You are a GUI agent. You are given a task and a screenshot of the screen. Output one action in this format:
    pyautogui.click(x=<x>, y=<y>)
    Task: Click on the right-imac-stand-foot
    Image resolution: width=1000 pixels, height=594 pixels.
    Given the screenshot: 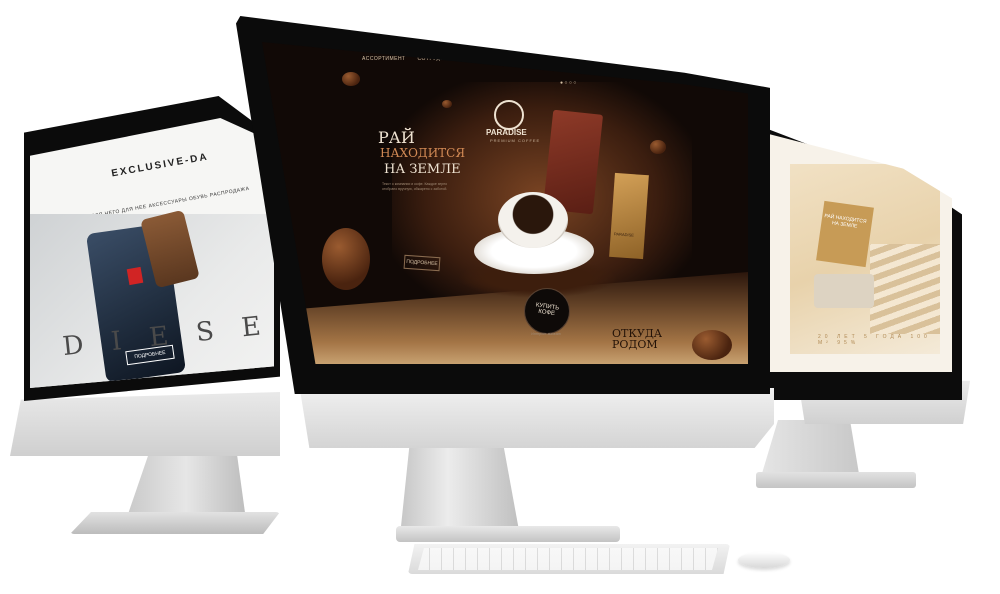 What is the action you would take?
    pyautogui.click(x=836, y=480)
    